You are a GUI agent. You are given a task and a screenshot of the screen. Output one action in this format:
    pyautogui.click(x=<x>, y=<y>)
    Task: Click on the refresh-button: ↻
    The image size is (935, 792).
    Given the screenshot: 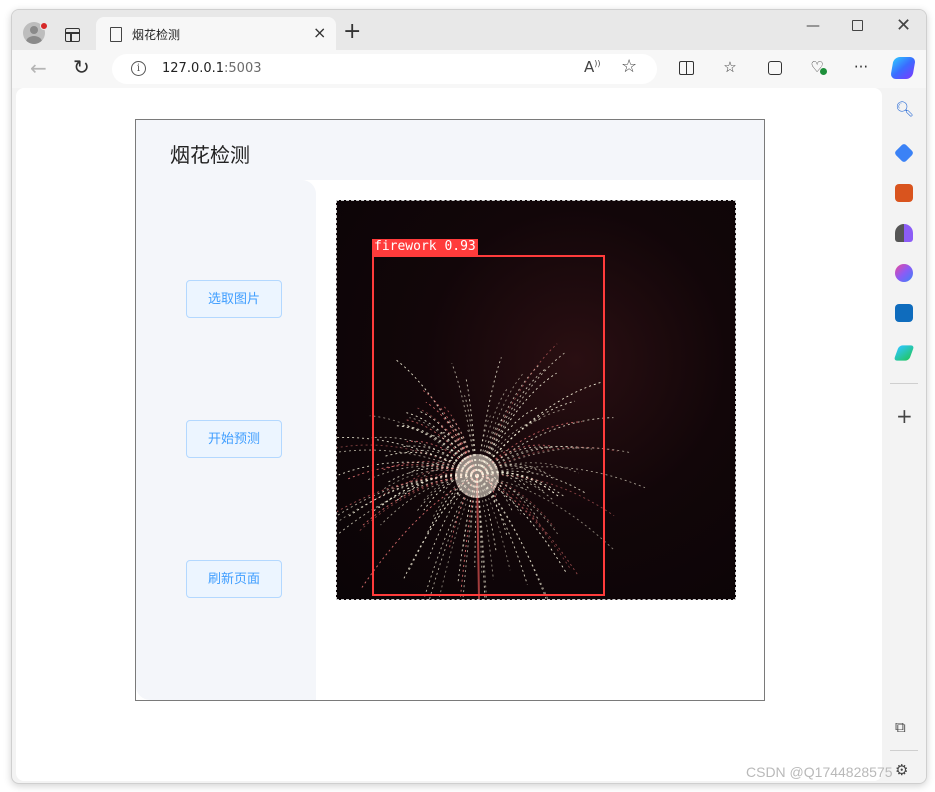 What is the action you would take?
    pyautogui.click(x=81, y=67)
    